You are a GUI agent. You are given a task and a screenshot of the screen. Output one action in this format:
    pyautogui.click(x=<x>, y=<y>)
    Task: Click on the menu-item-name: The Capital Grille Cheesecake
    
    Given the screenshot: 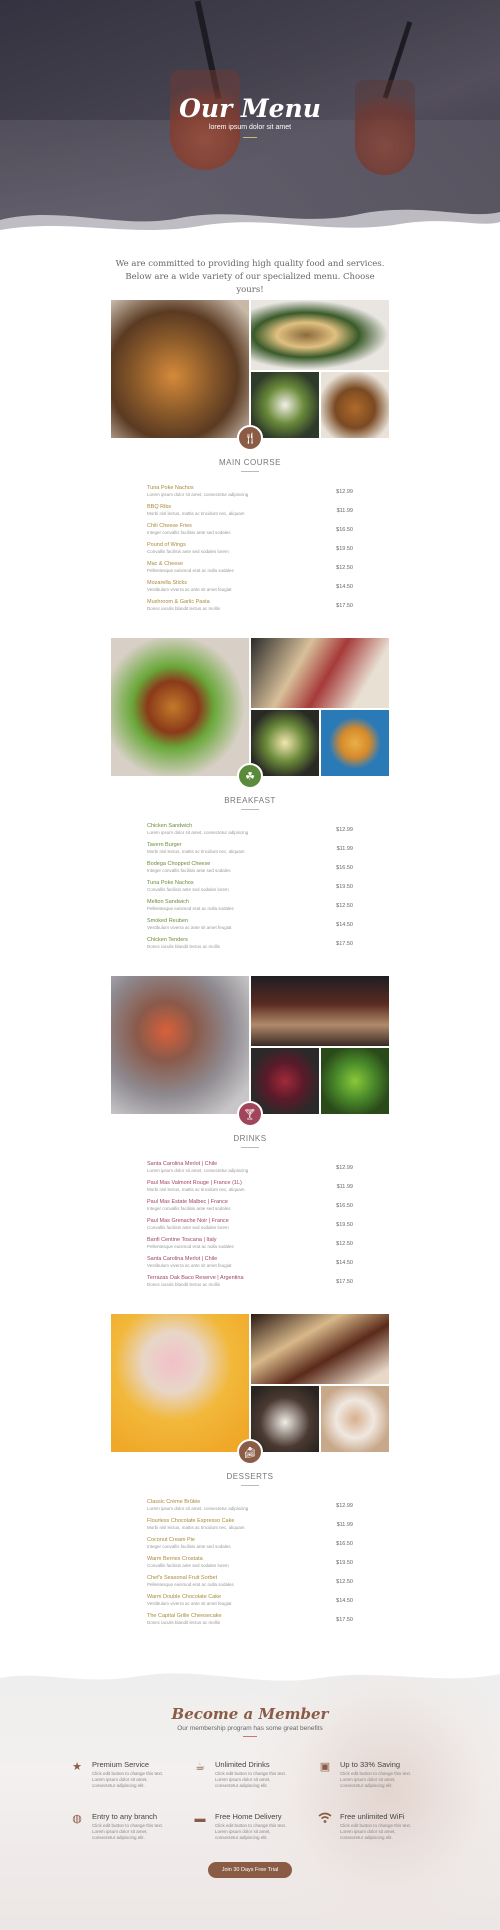 What is the action you would take?
    pyautogui.click(x=184, y=1616)
    